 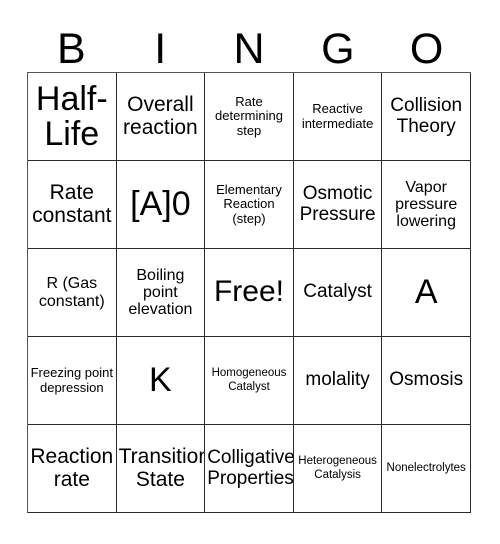 I want to click on bingo-cell: Nonelectrolytes, so click(x=426, y=469).